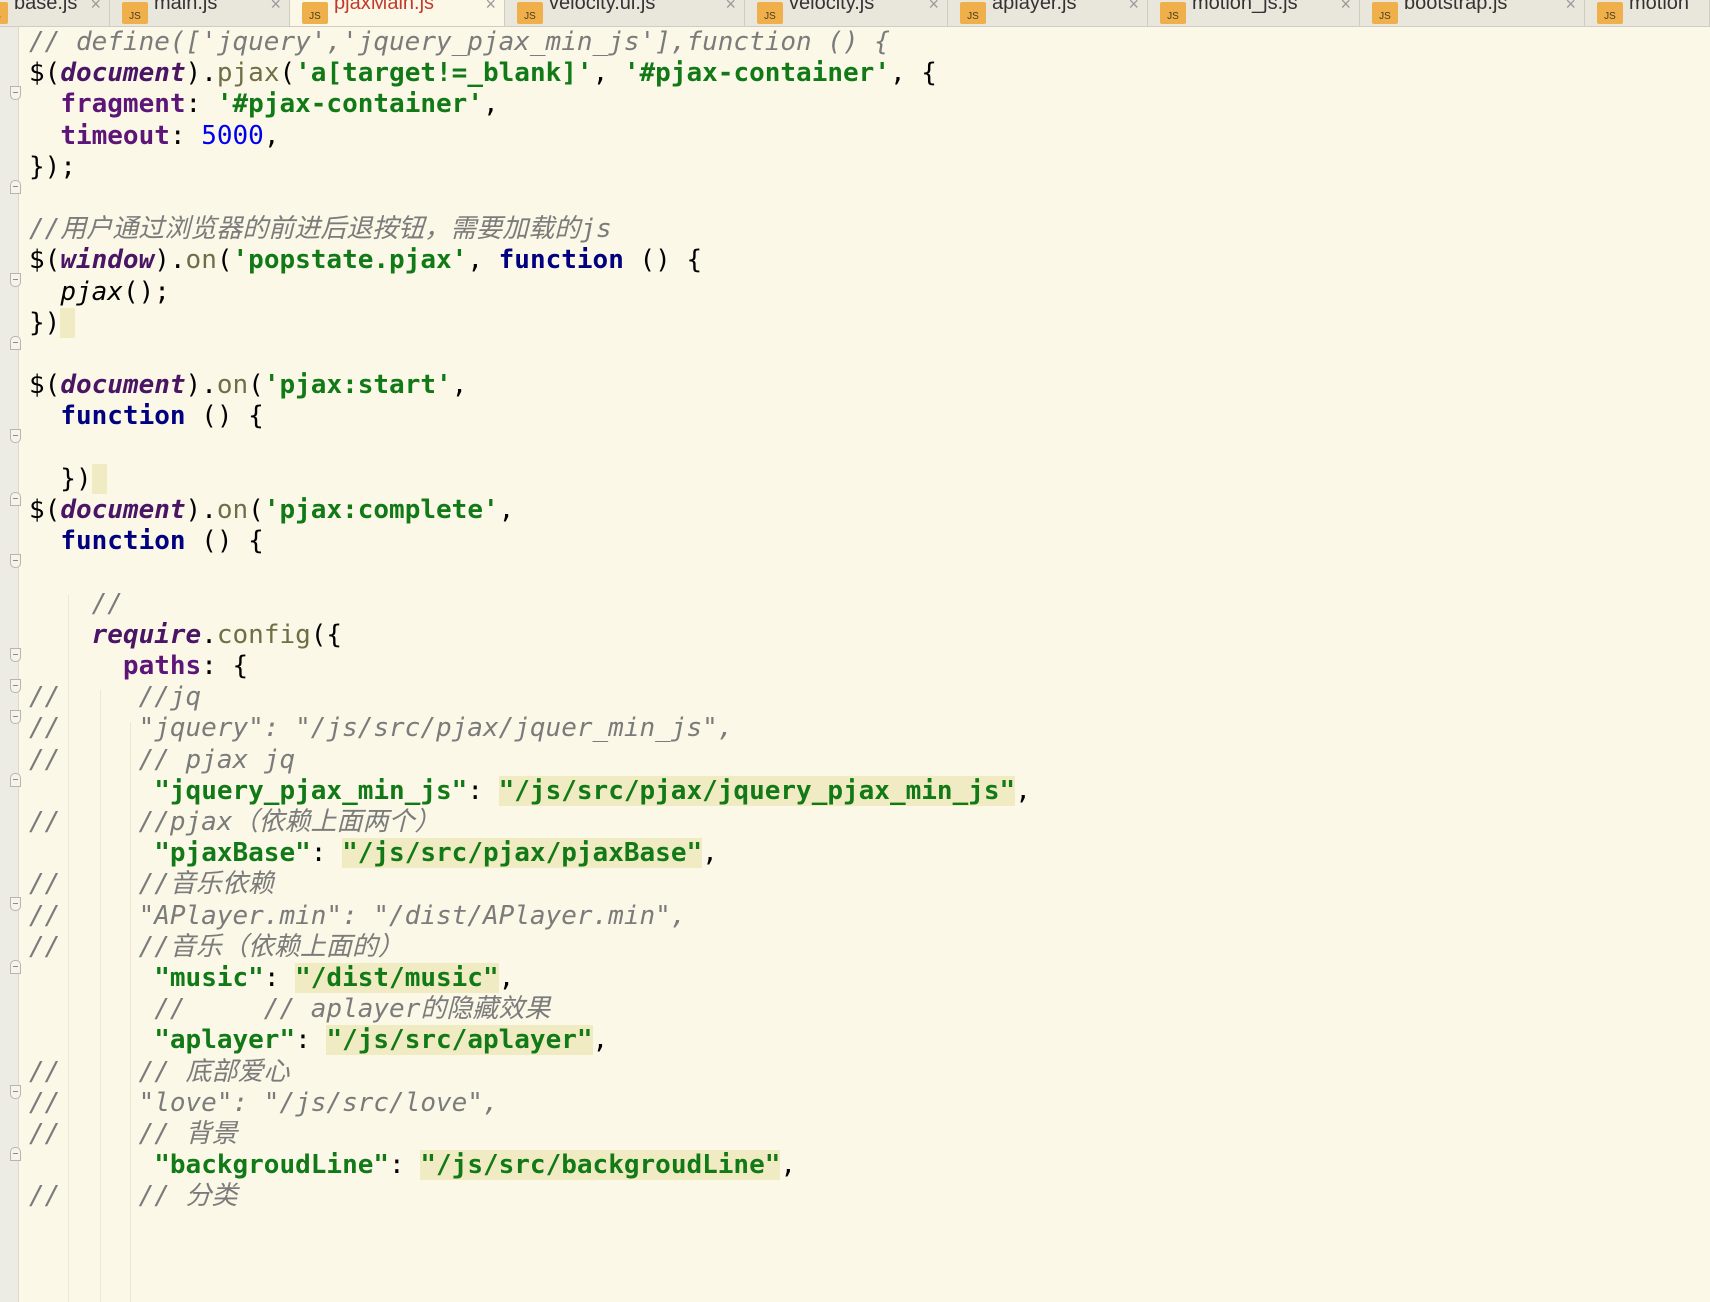  What do you see at coordinates (1048, 13) in the screenshot?
I see `tab-aplayer-js: JS aplayer.js ×` at bounding box center [1048, 13].